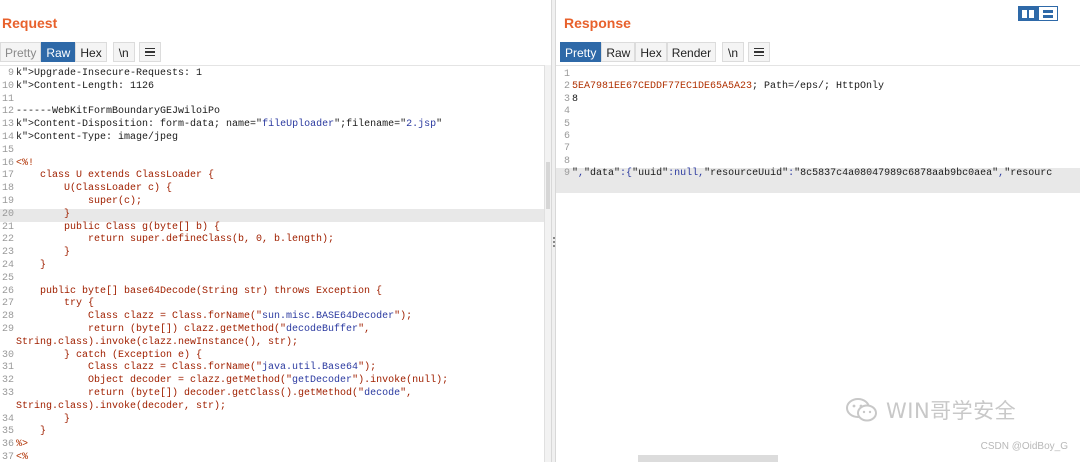 The image size is (1080, 462). Describe the element at coordinates (618, 52) in the screenshot. I see `response-tab-raw: Raw` at that location.